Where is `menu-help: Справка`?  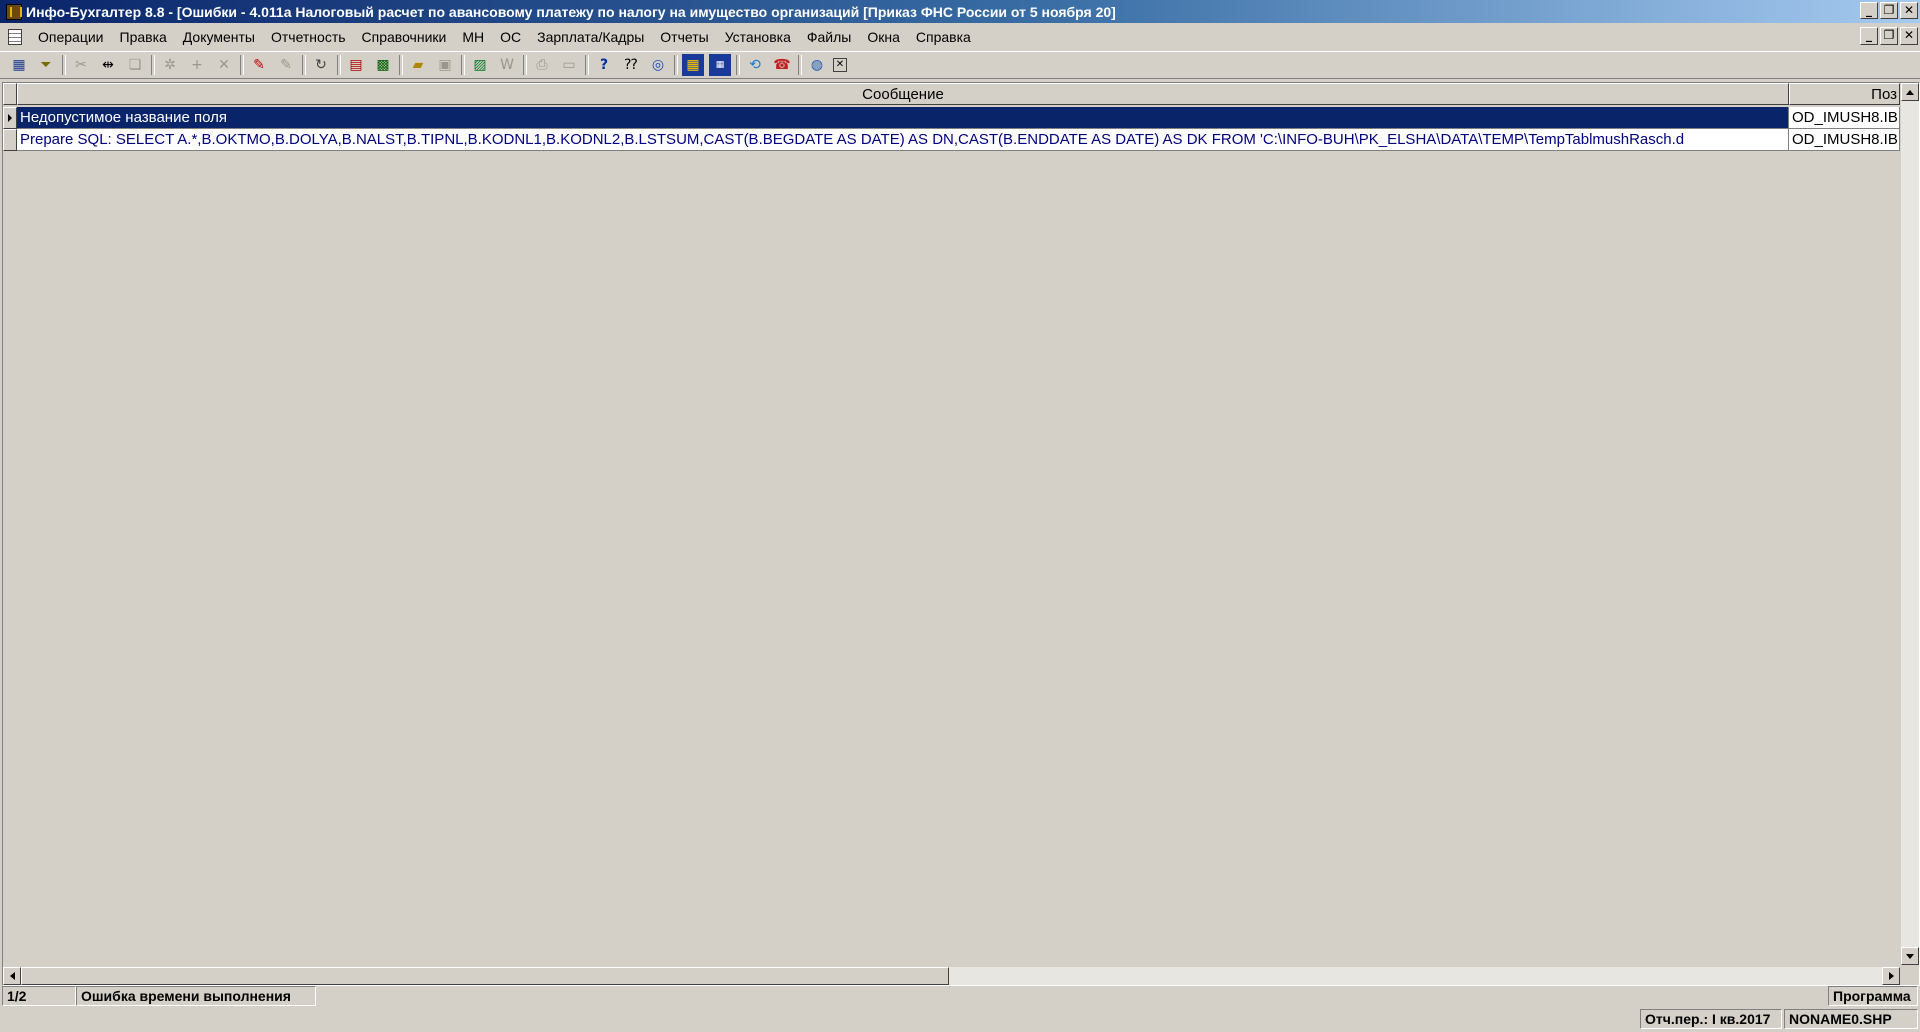
menu-help: Справка is located at coordinates (943, 37).